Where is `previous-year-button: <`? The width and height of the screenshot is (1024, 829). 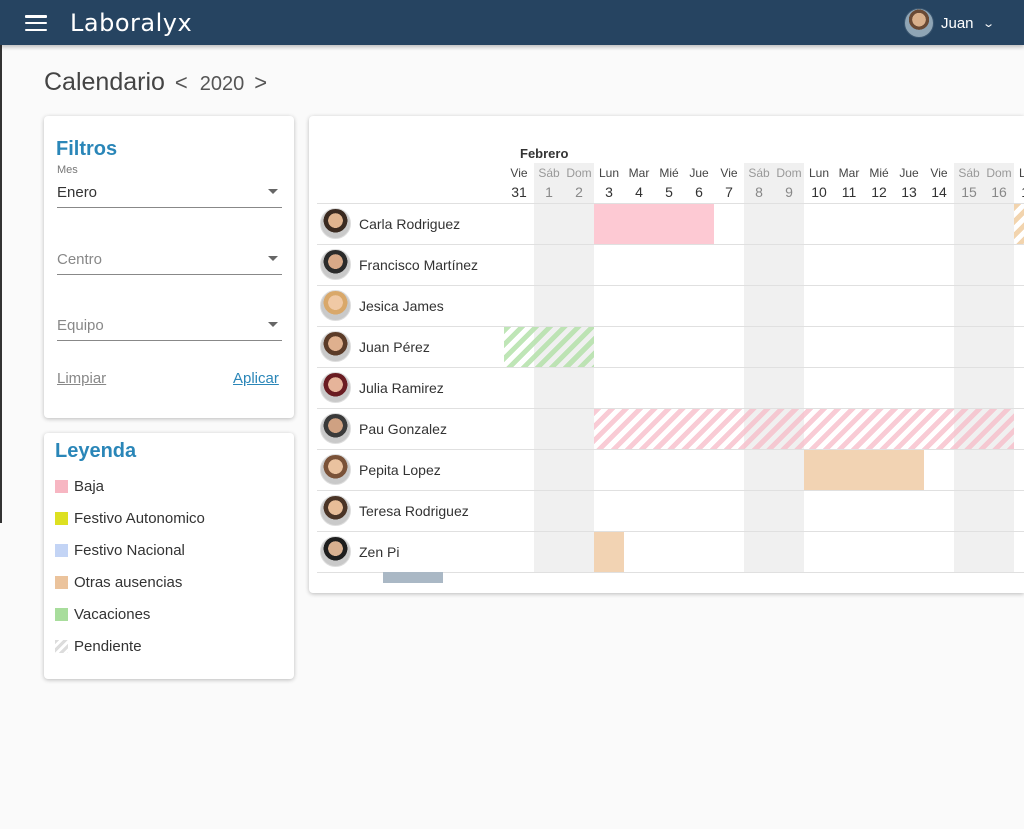
previous-year-button: < is located at coordinates (181, 83).